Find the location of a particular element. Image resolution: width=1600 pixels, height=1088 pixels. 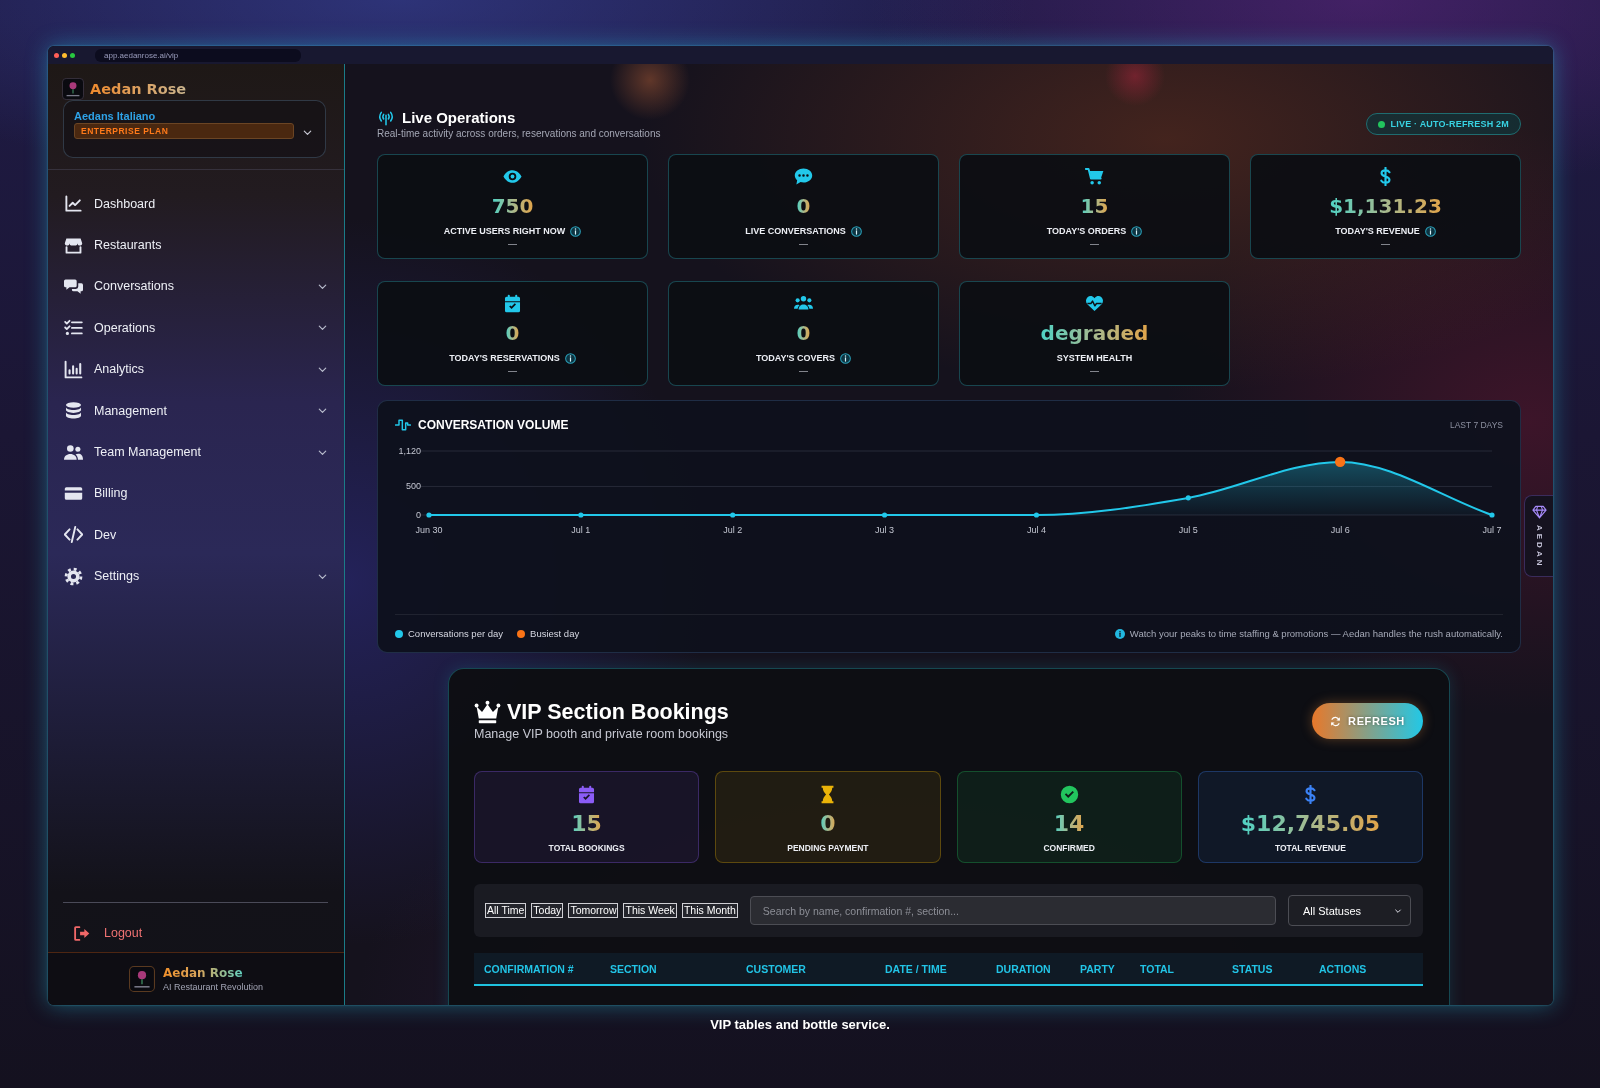

section-subtitle: Real-time activity across orders, reservations and conversations is located at coordinates (519, 134).